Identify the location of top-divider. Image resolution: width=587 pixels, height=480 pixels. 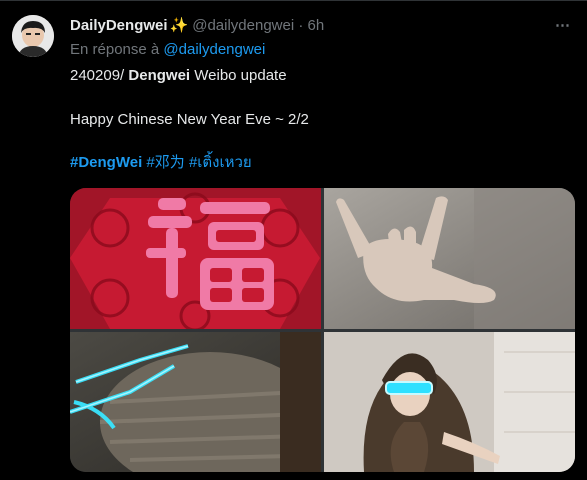
(293, 0).